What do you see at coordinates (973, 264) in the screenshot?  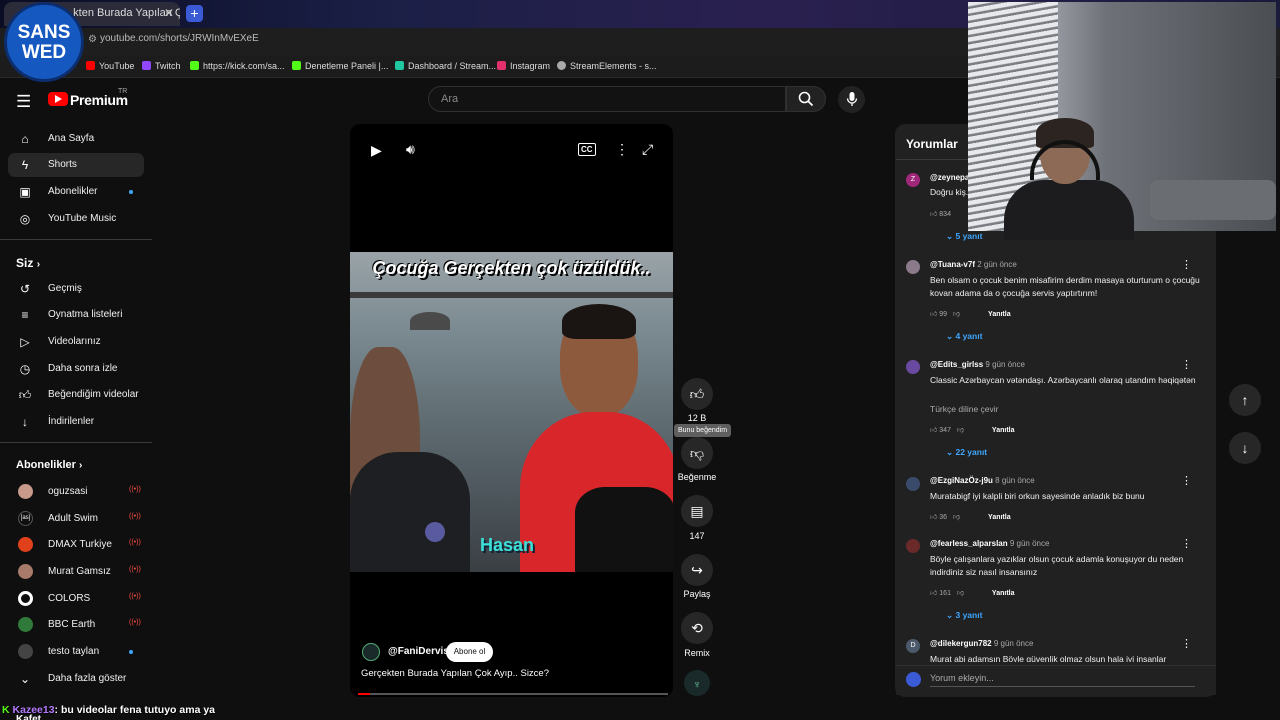 I see `comment-author: @Tuana-v7f 2 gün önce` at bounding box center [973, 264].